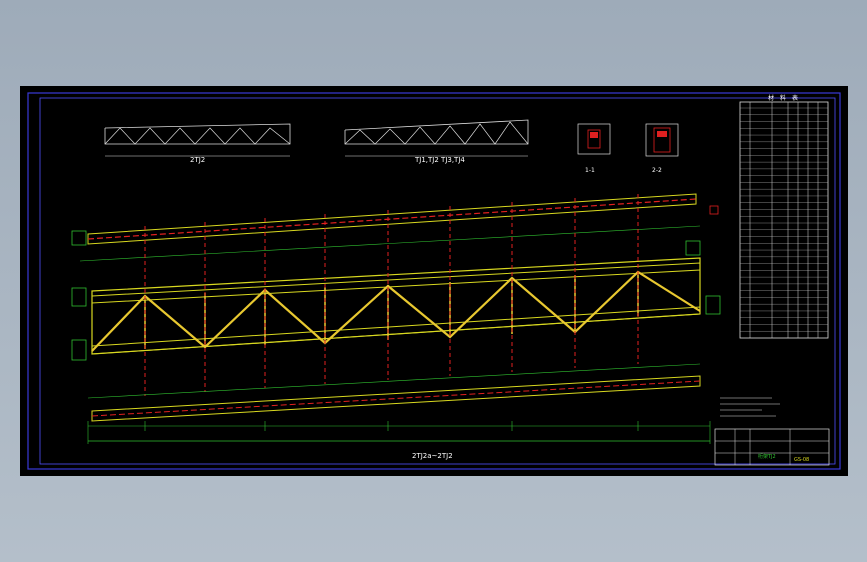 The image size is (867, 562). I want to click on right-end-detail, so click(703, 260).